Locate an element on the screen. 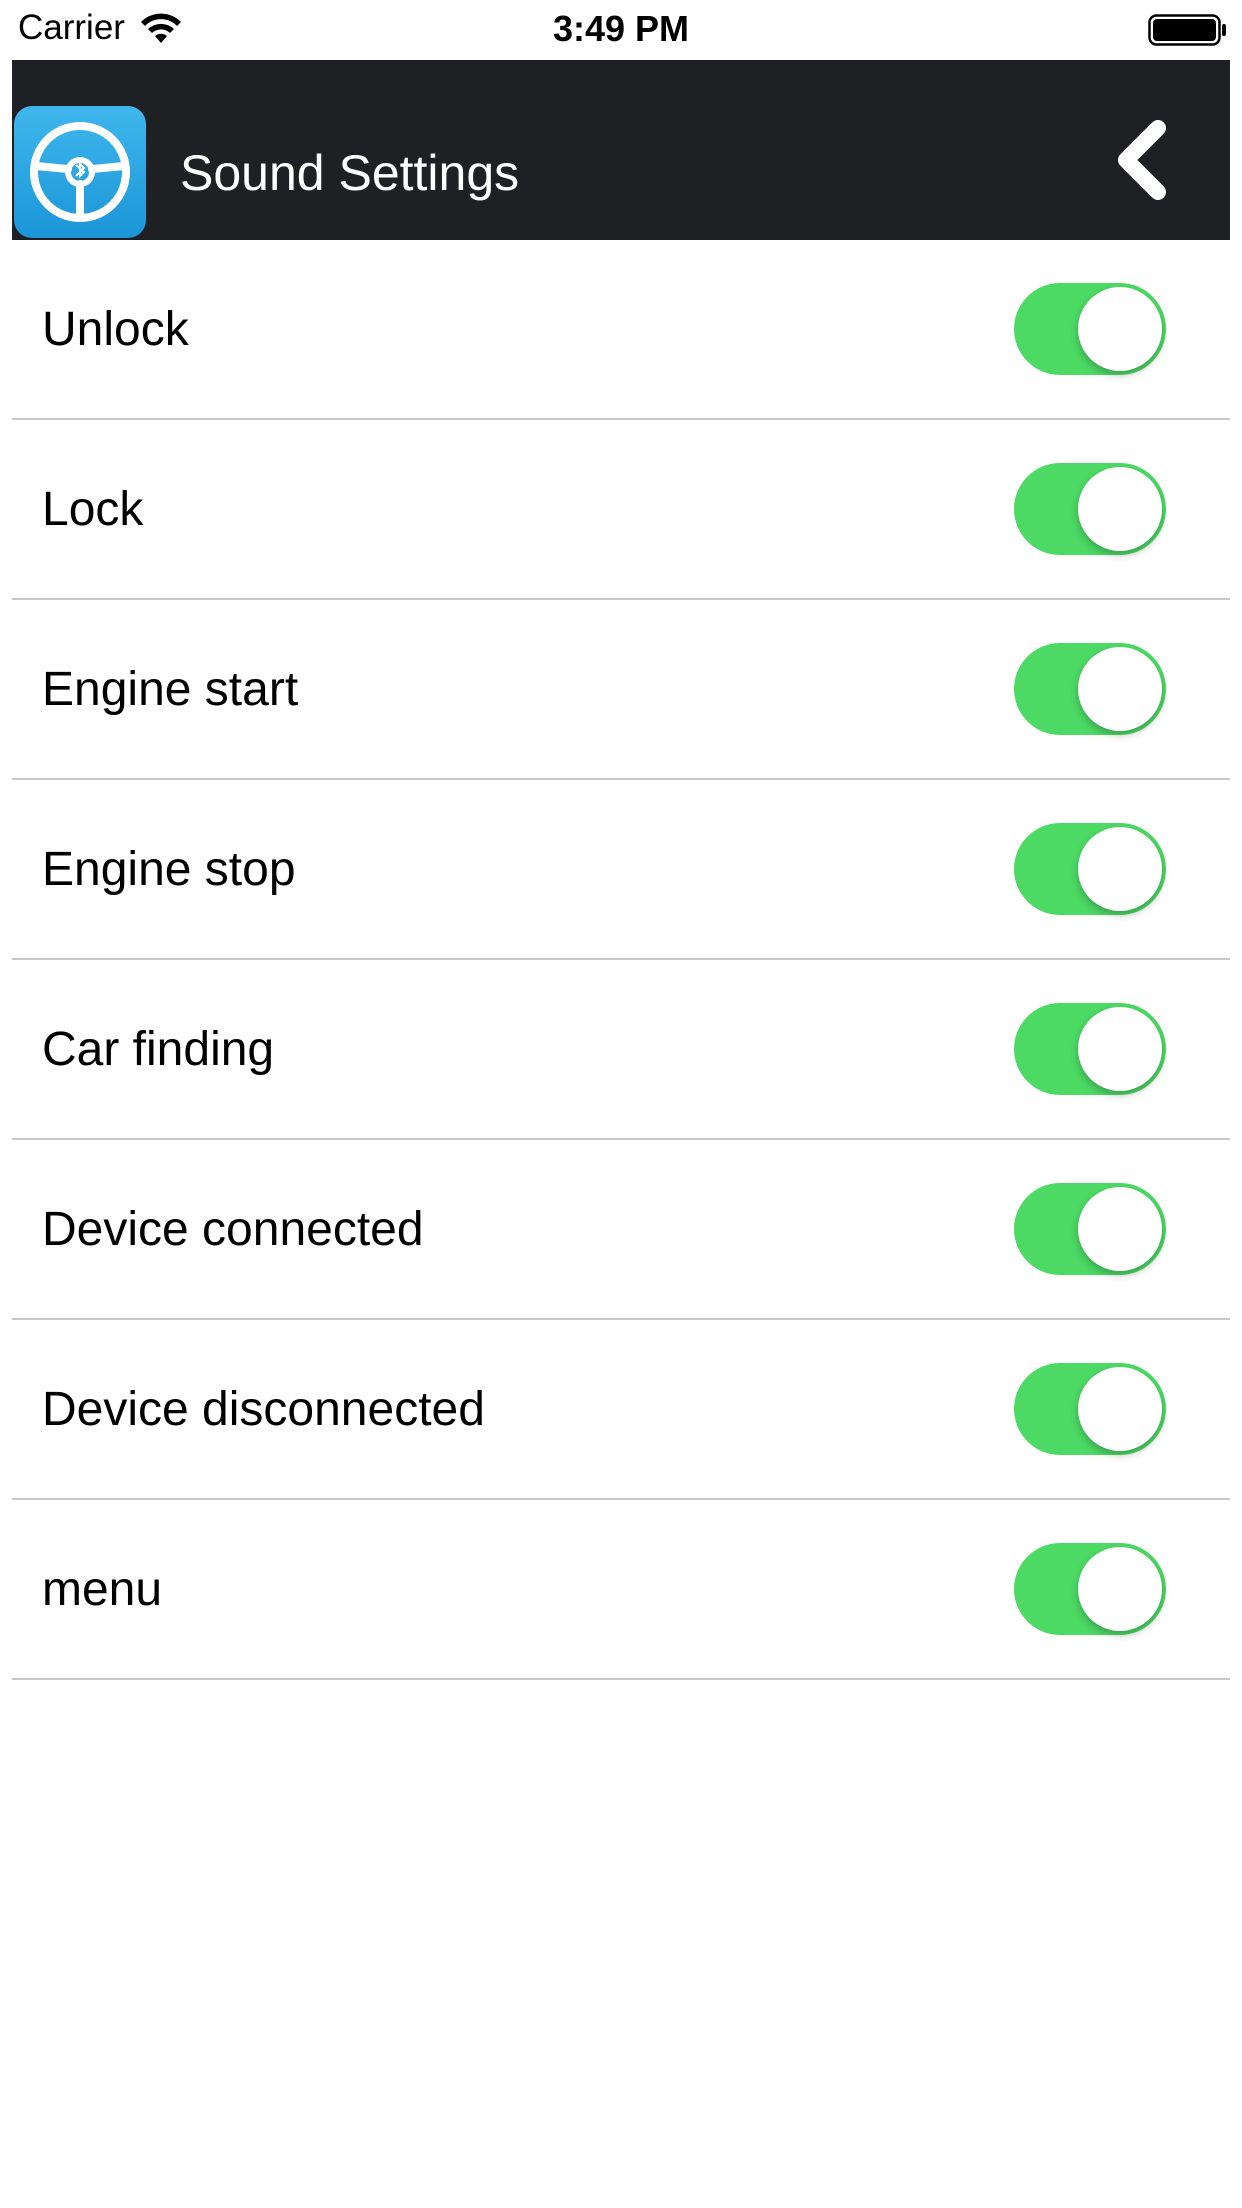 This screenshot has width=1242, height=2208. setting-label: Unlock is located at coordinates (115, 329).